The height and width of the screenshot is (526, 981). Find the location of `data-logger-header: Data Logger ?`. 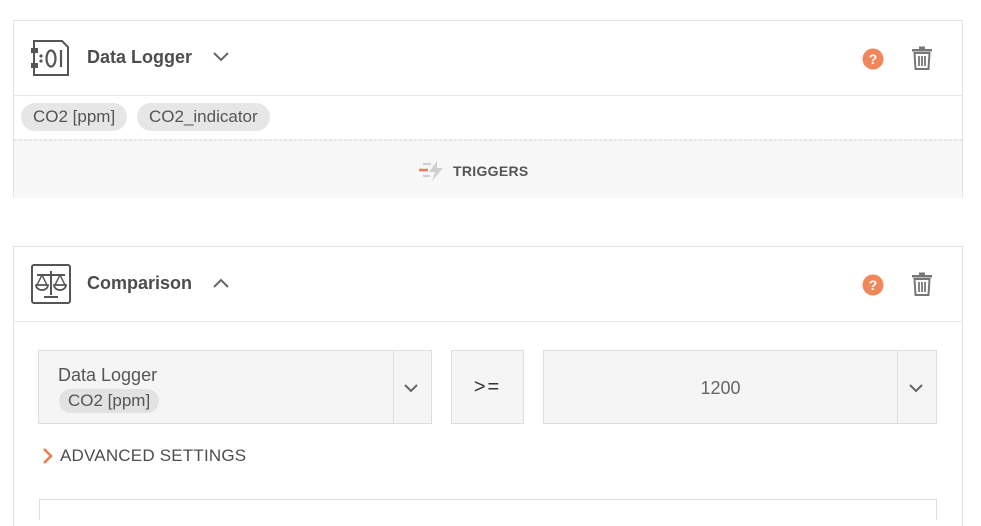

data-logger-header: Data Logger ? is located at coordinates (488, 58).